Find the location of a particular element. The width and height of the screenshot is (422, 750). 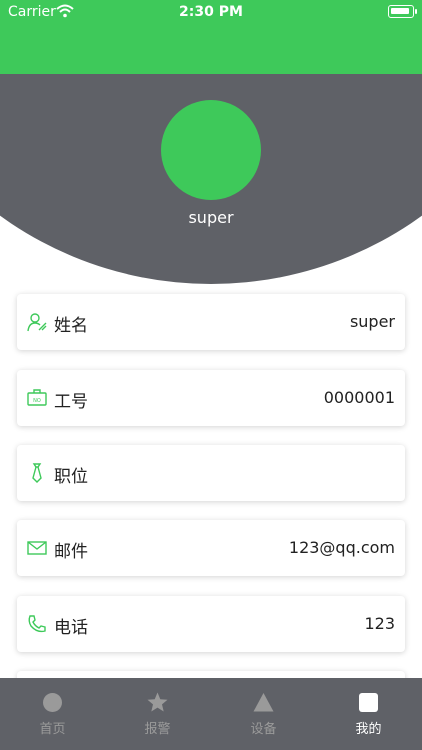

field-label-employee-id: 工号 is located at coordinates (71, 402).